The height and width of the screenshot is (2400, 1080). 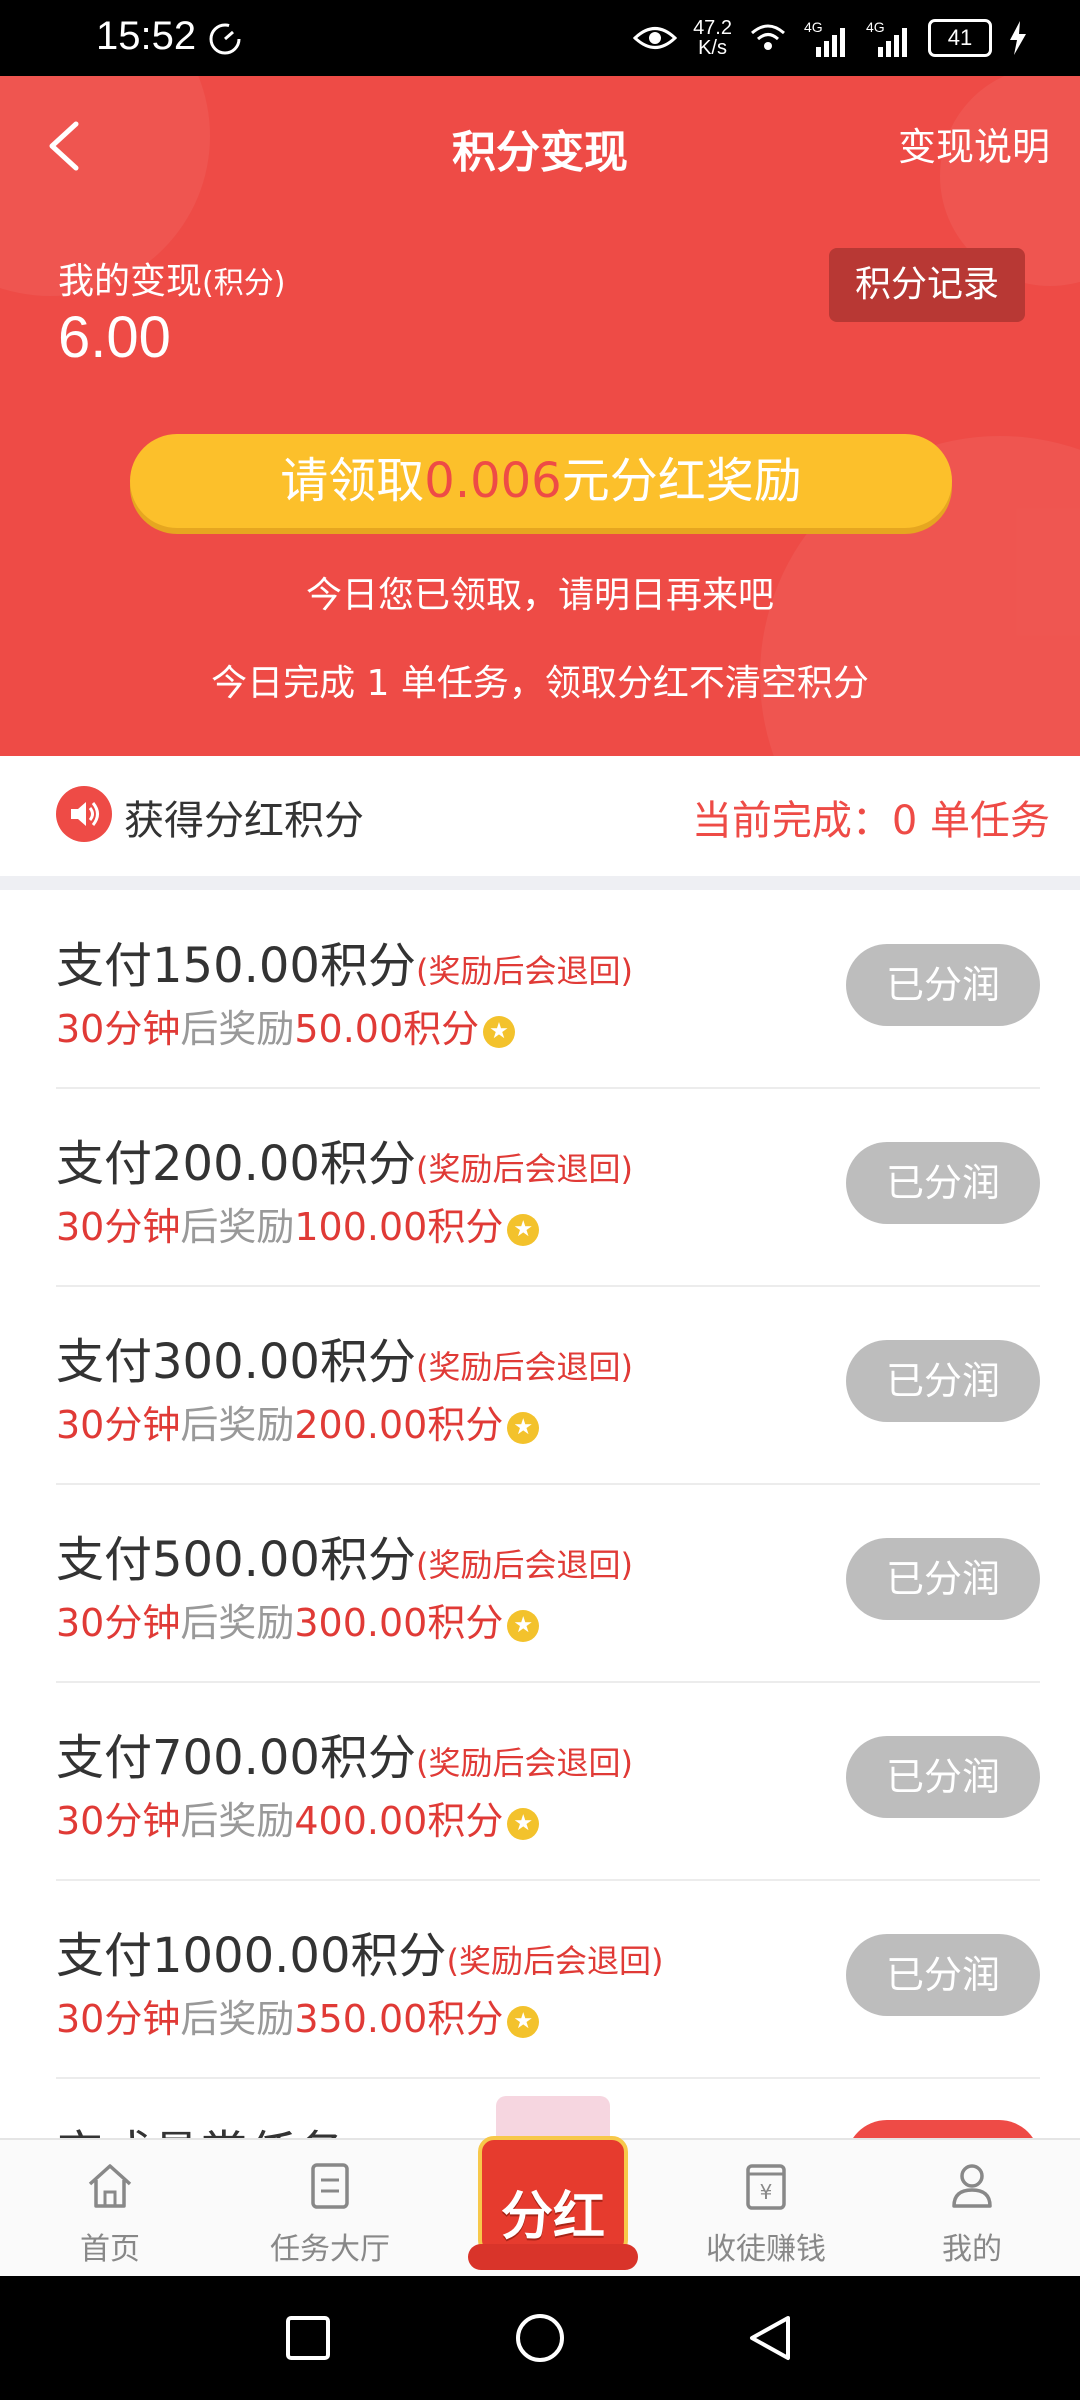 What do you see at coordinates (110, 2213) in the screenshot?
I see `nav-home: 首页` at bounding box center [110, 2213].